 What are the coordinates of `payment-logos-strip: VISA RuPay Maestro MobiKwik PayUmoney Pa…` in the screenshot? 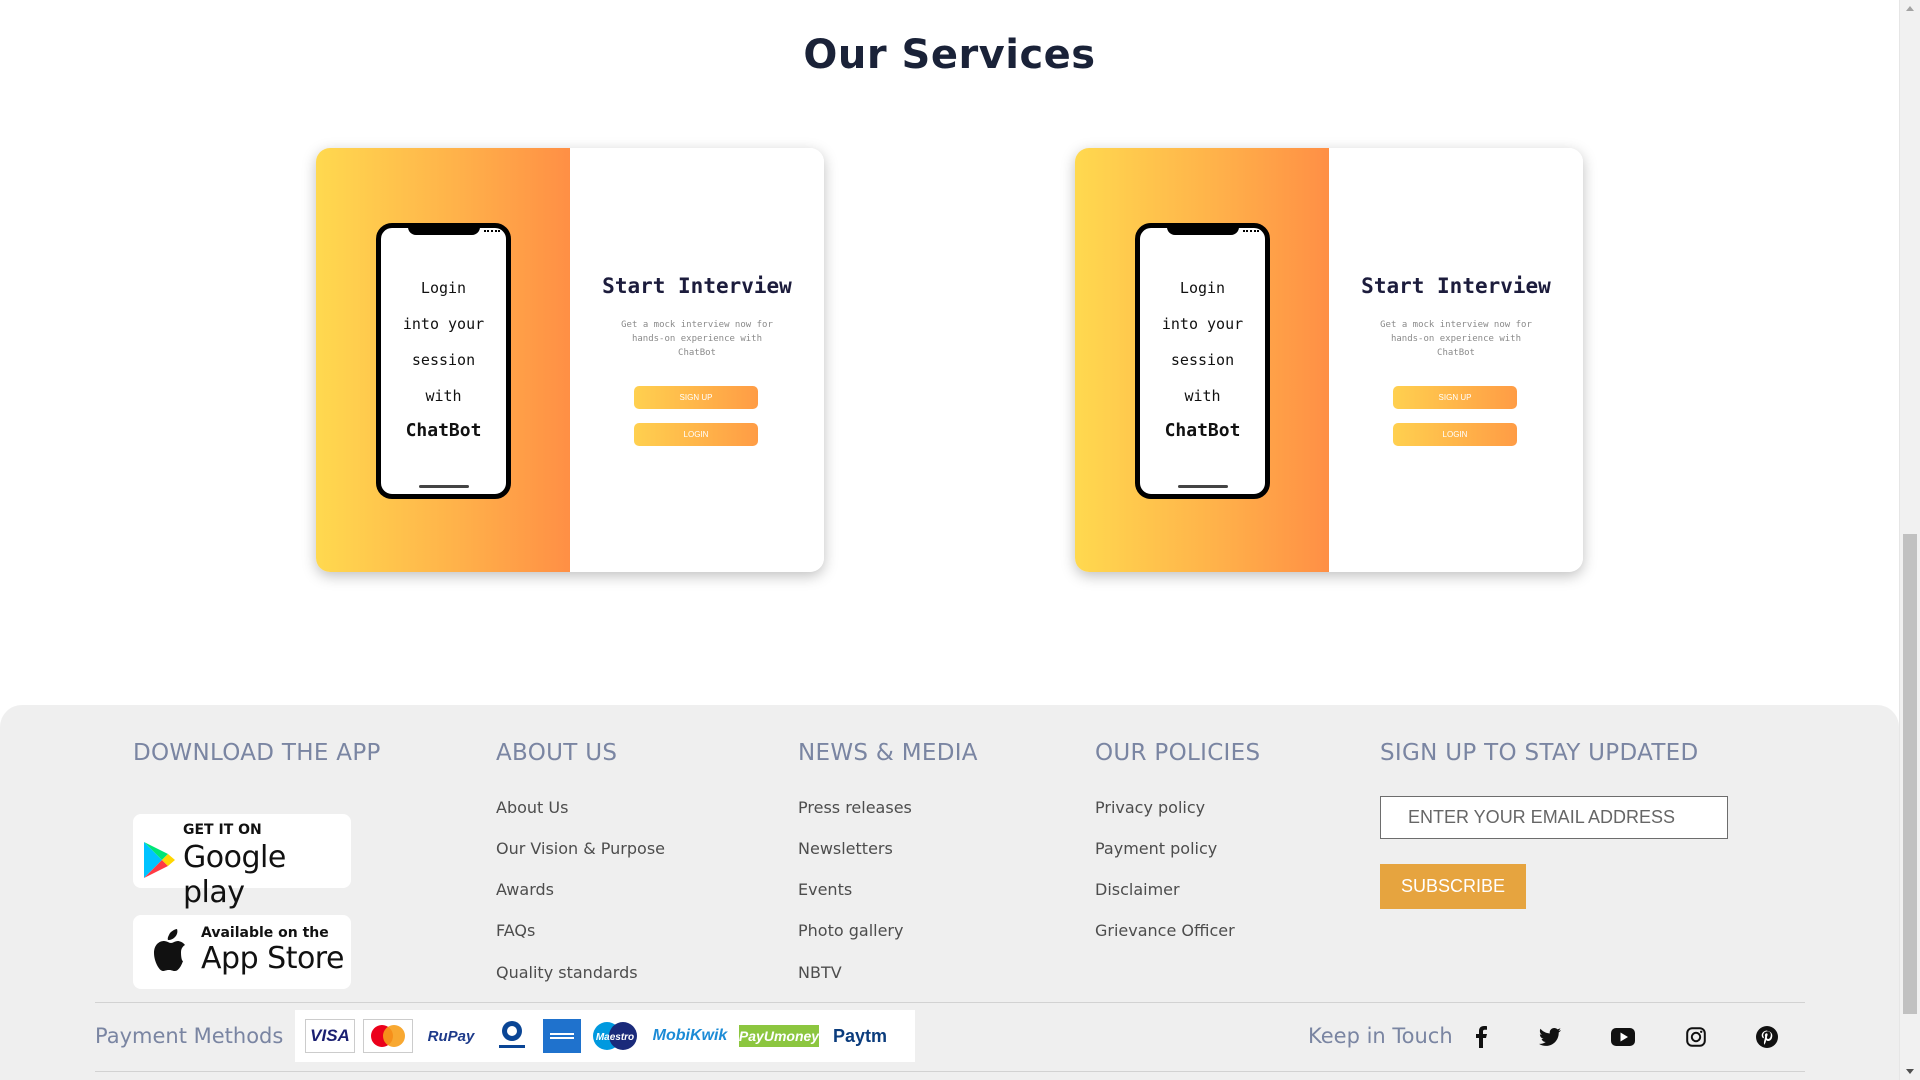 It's located at (605, 1036).